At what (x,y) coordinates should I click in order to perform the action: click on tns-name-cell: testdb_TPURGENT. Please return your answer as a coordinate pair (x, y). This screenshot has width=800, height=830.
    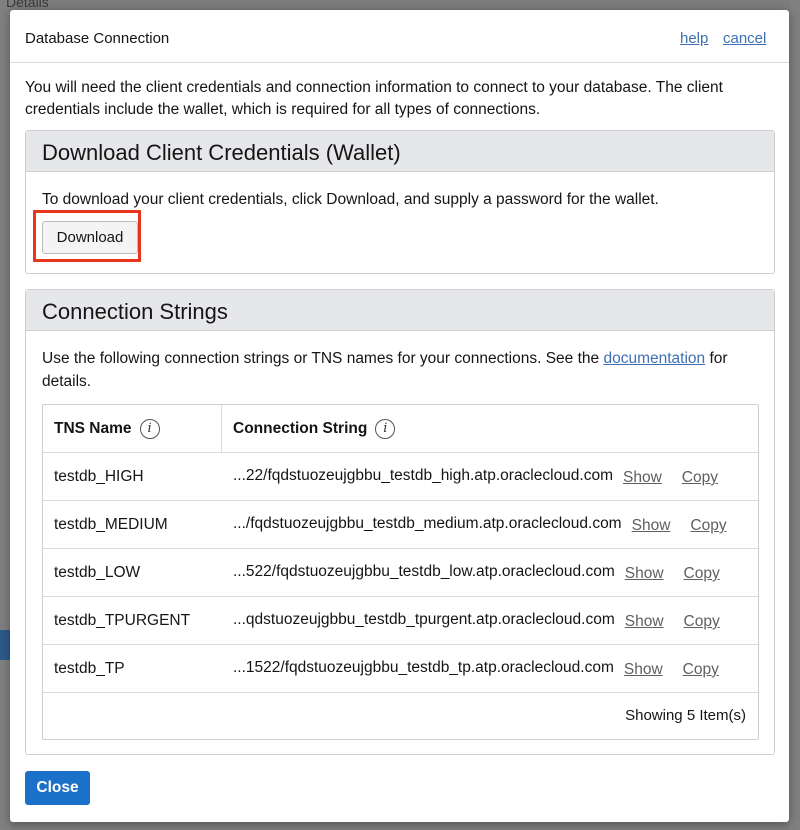
    Looking at the image, I should click on (122, 620).